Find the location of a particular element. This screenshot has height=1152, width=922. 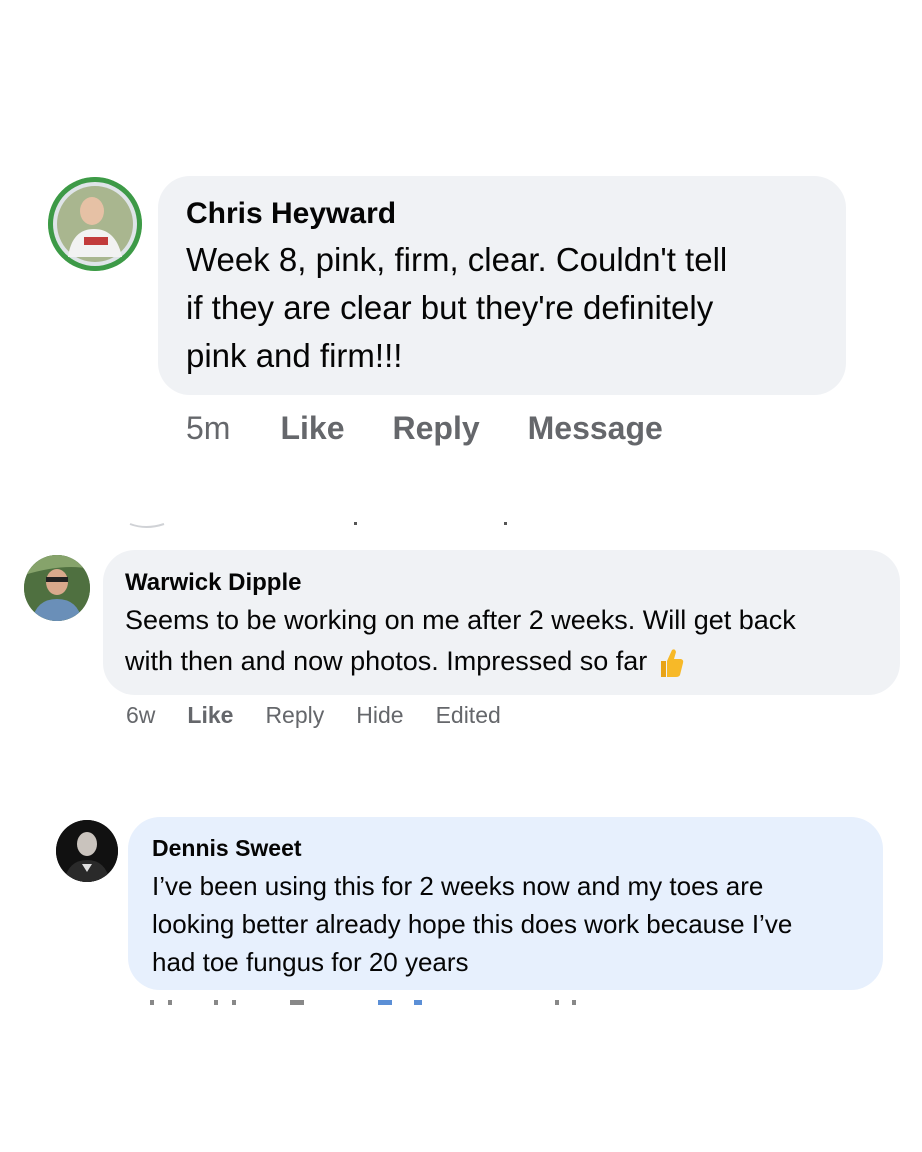

edited-label: Edited is located at coordinates (468, 715).